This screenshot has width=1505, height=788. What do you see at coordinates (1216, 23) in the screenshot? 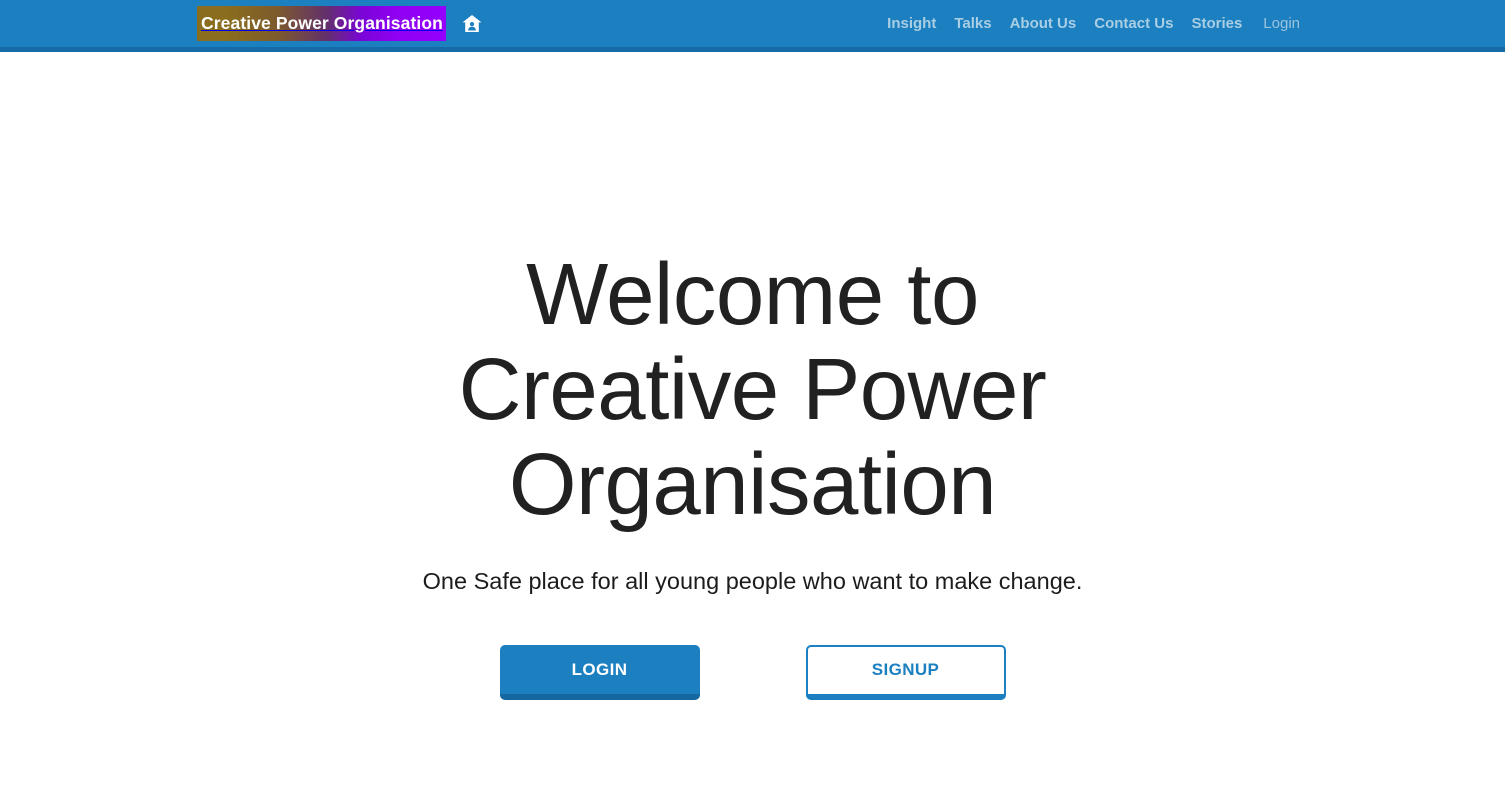
I see `nav-link-stories: Stories` at bounding box center [1216, 23].